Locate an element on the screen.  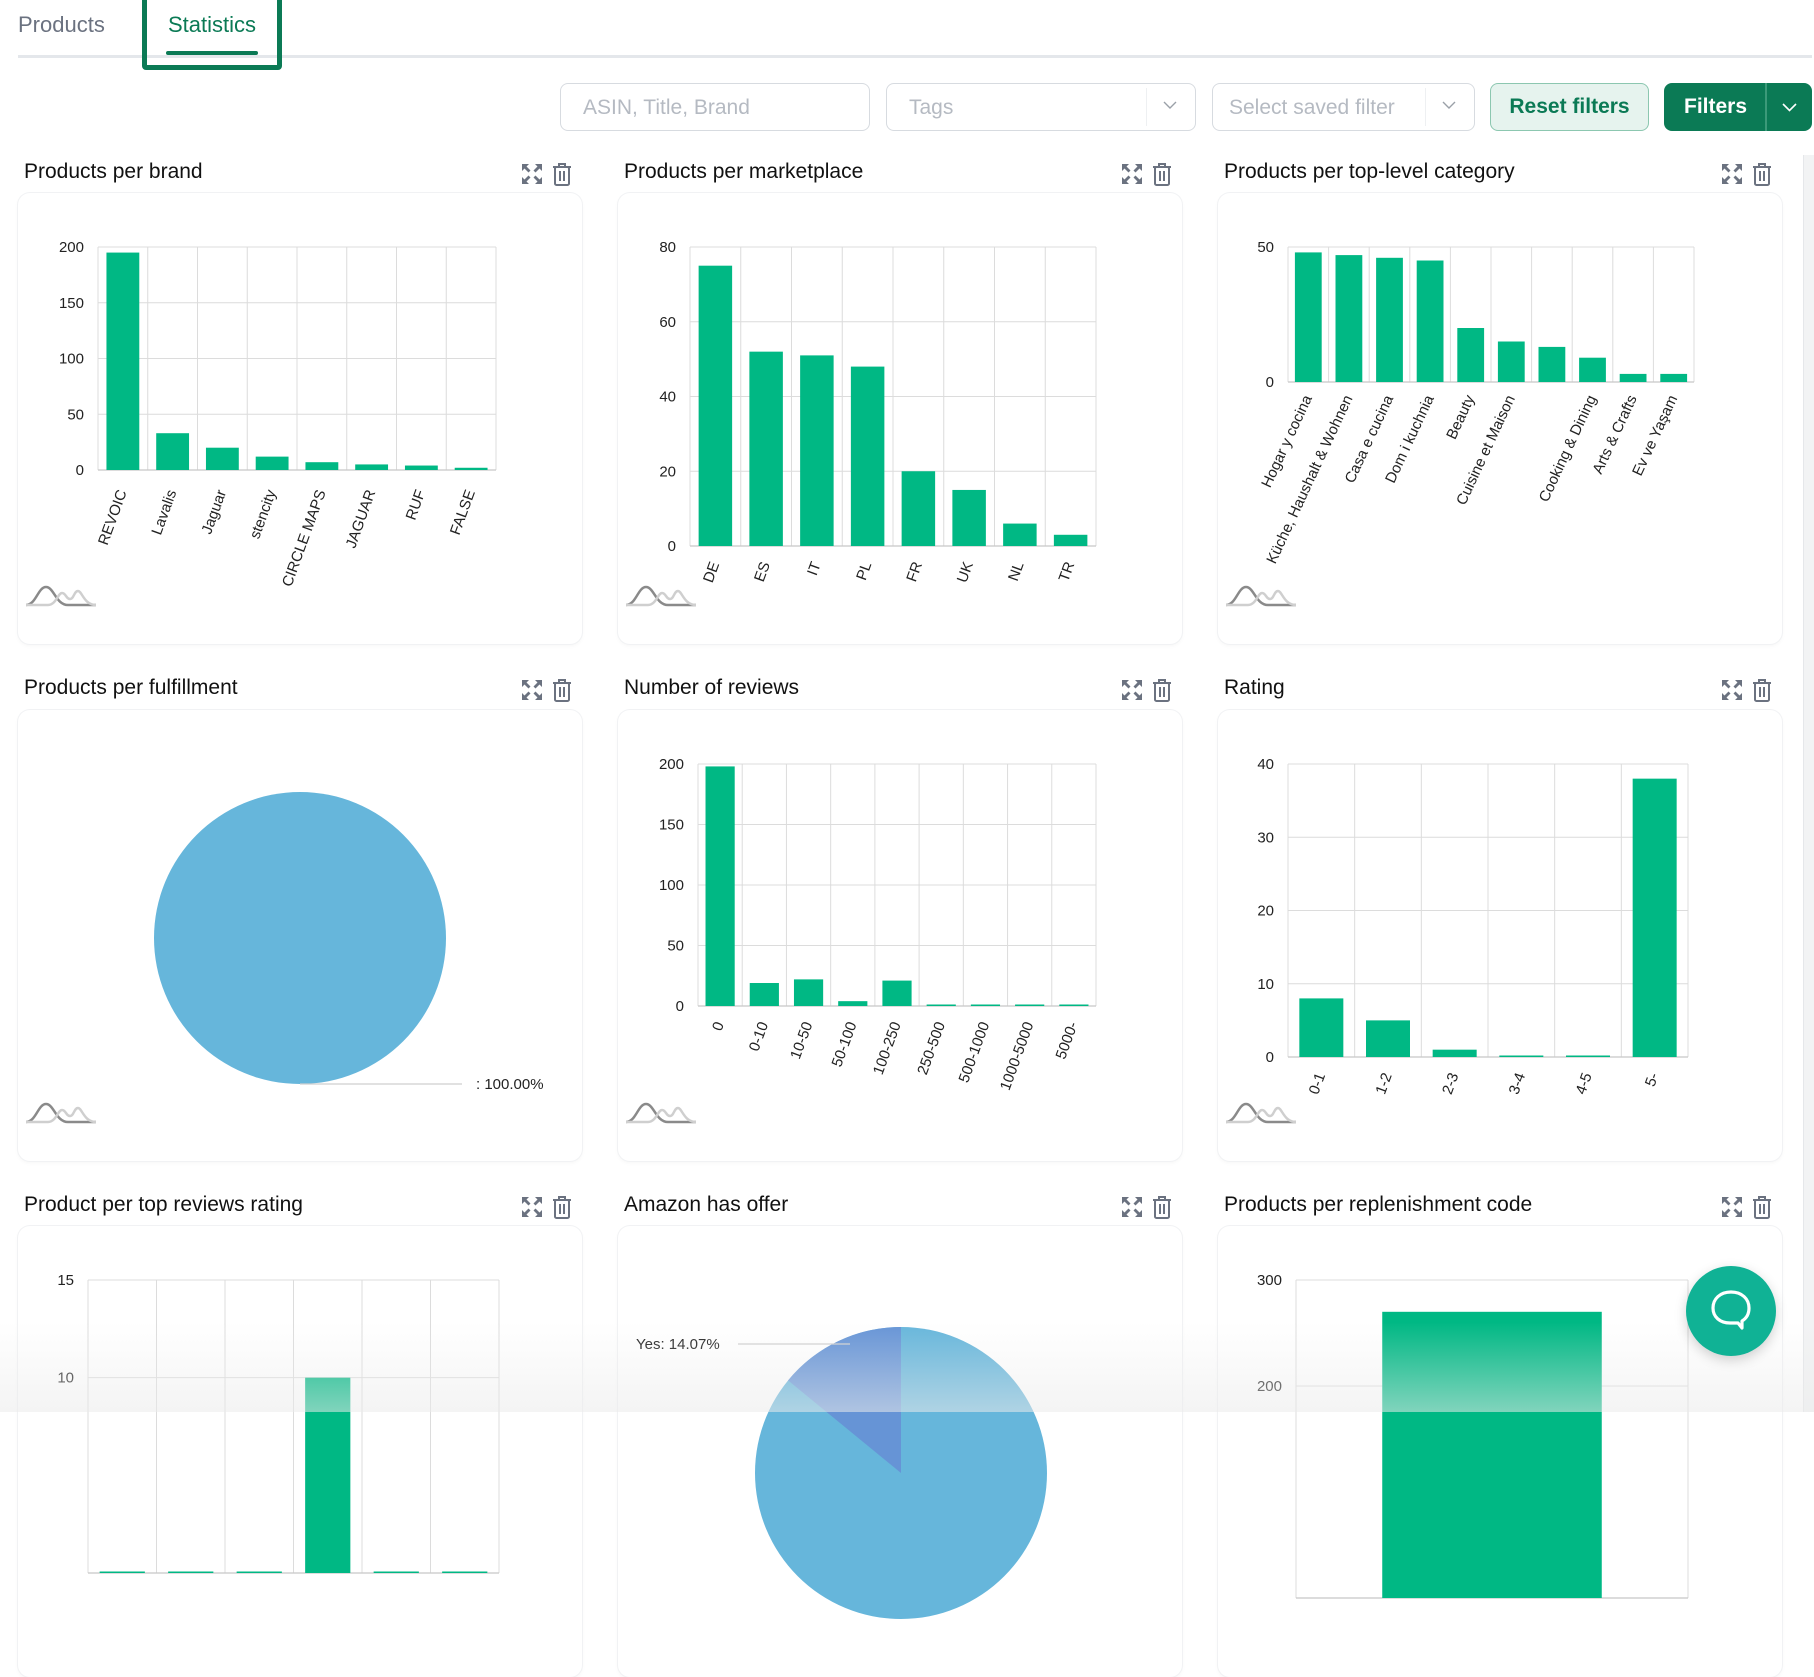
bar-5000- is located at coordinates (1074, 1005).